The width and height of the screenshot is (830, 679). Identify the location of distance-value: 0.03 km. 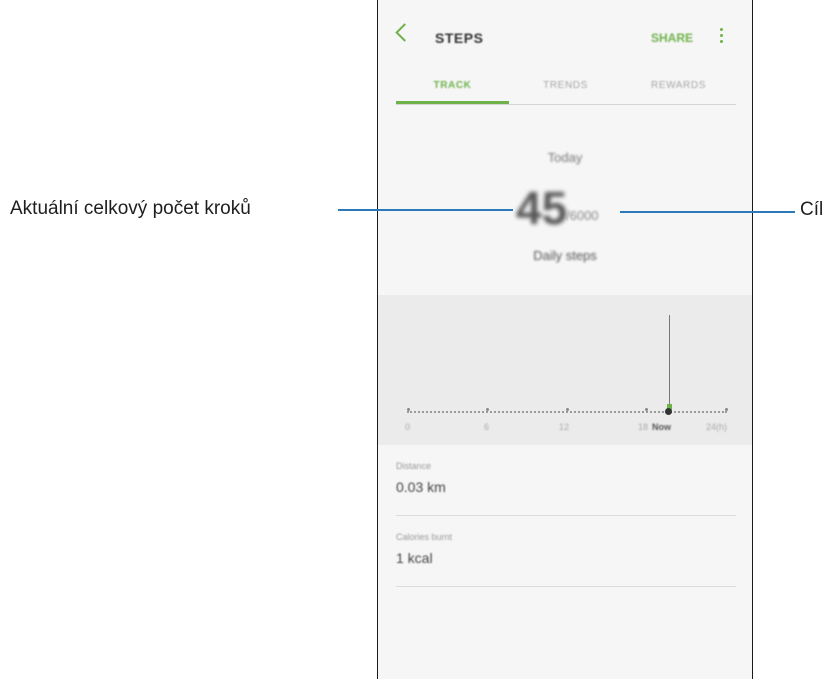
(421, 487).